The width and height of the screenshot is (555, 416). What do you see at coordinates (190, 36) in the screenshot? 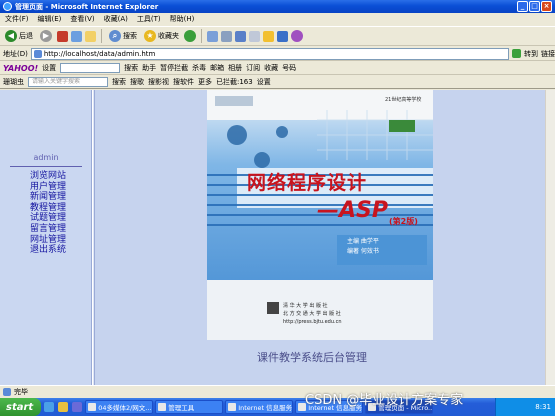
I see `media-icon` at bounding box center [190, 36].